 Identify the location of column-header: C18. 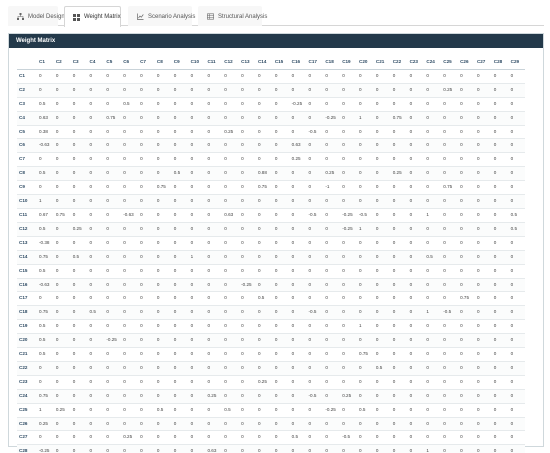
(332, 63).